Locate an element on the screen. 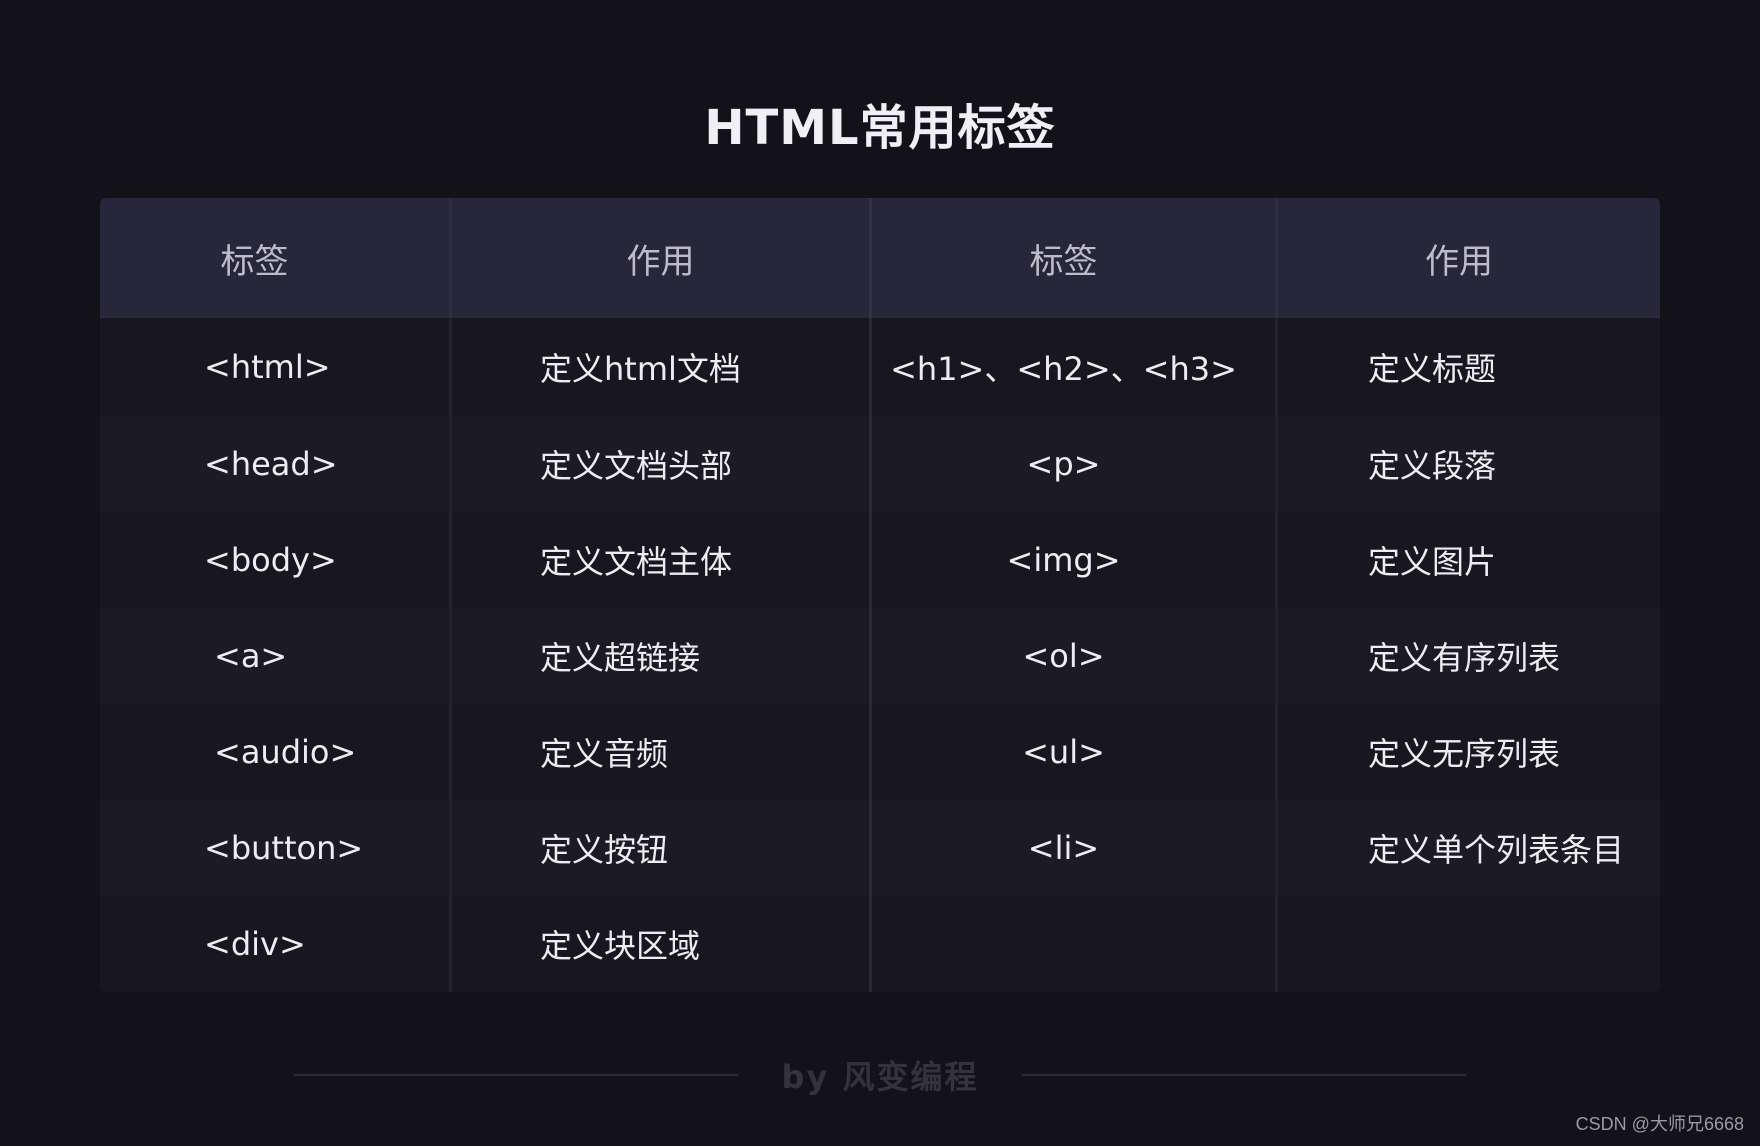 This screenshot has height=1146, width=1760. table-row: <head> 定义文档头部 <p> 定义段落 is located at coordinates (880, 464).